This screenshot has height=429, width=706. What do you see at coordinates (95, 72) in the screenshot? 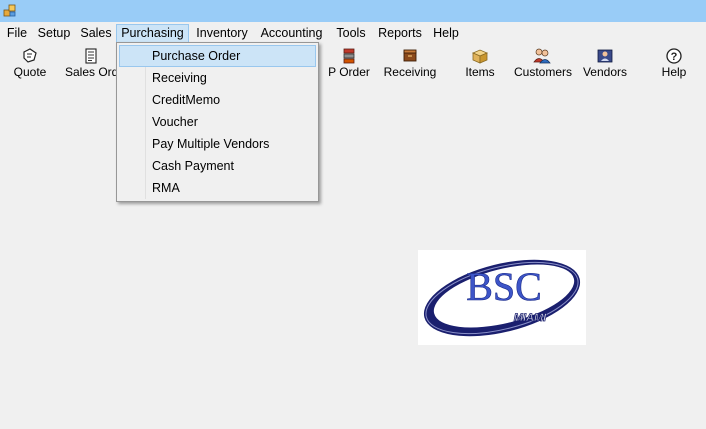
I see `toolbar-sales-order-label: Sales Orde` at bounding box center [95, 72].